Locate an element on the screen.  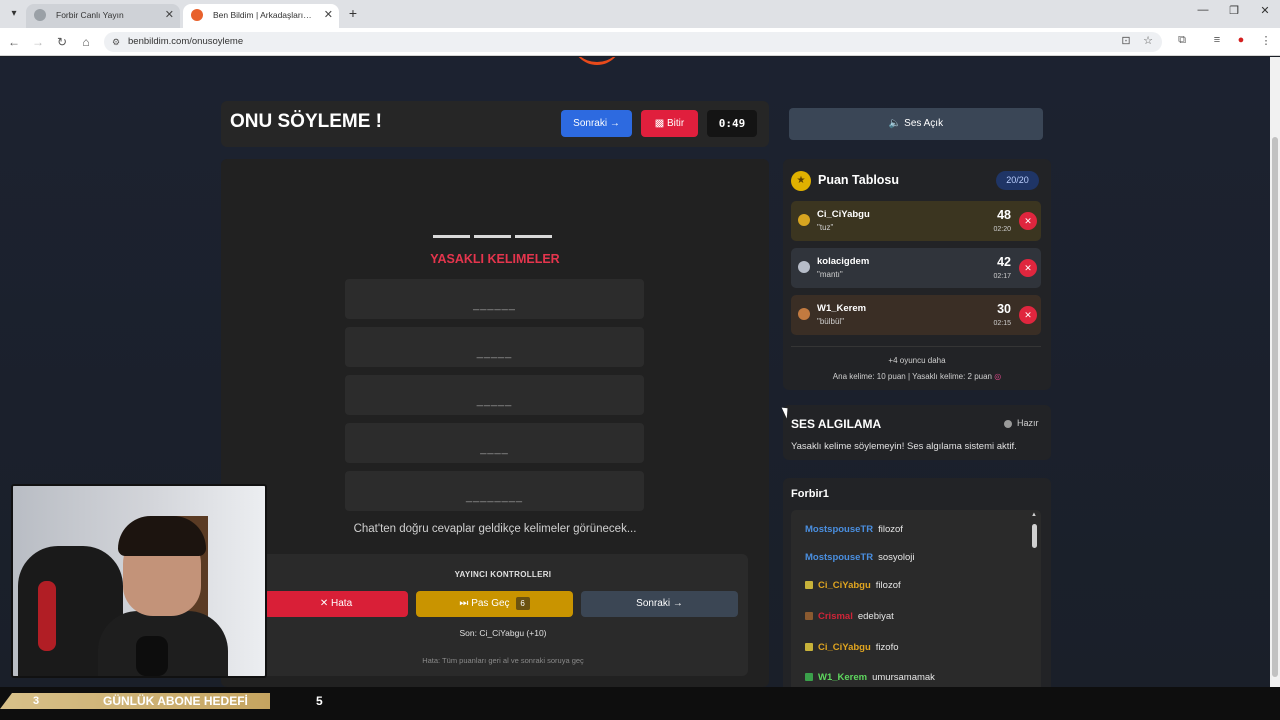
chat-text: umursamamak is located at coordinates (903, 677).